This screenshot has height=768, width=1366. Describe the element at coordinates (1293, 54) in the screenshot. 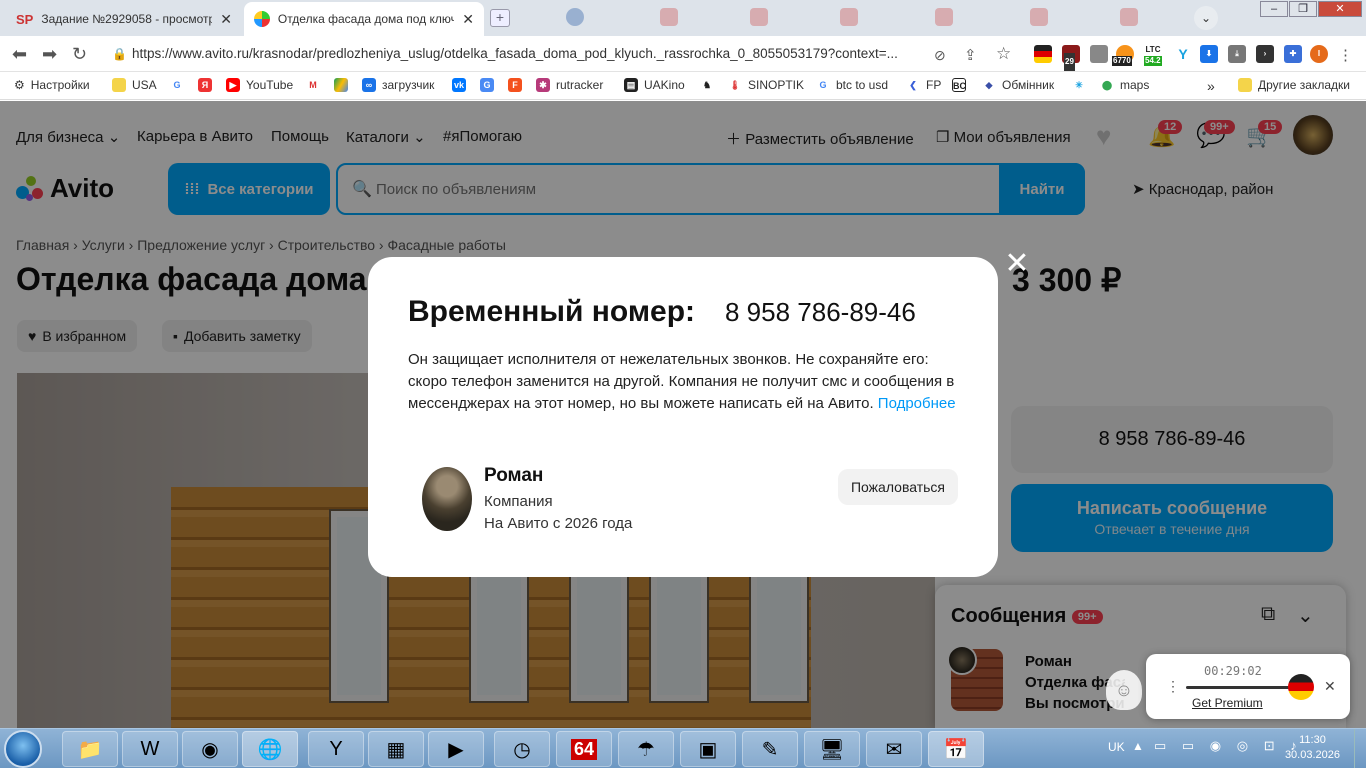

I see `extensions-puzzle-icon: ✚` at that location.